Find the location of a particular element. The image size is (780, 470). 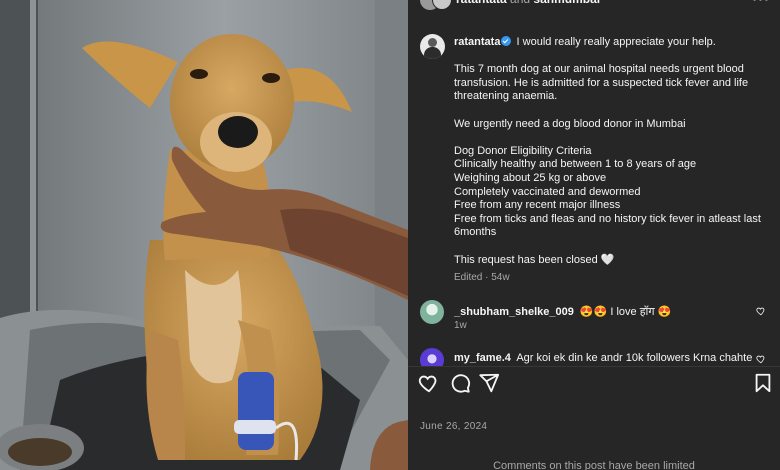

comments-limited-notice: Comments on this post have been limited is located at coordinates (594, 465).